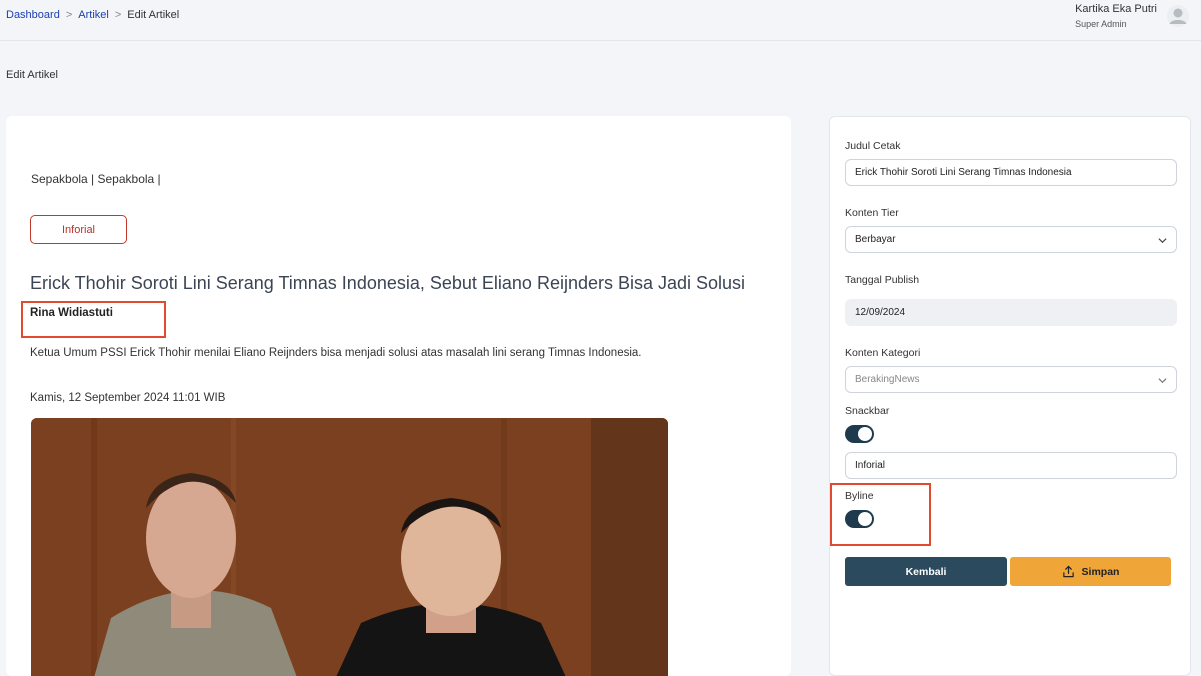  What do you see at coordinates (1116, 16) in the screenshot?
I see `user-info: Kartika Eka Putri Super Admin` at bounding box center [1116, 16].